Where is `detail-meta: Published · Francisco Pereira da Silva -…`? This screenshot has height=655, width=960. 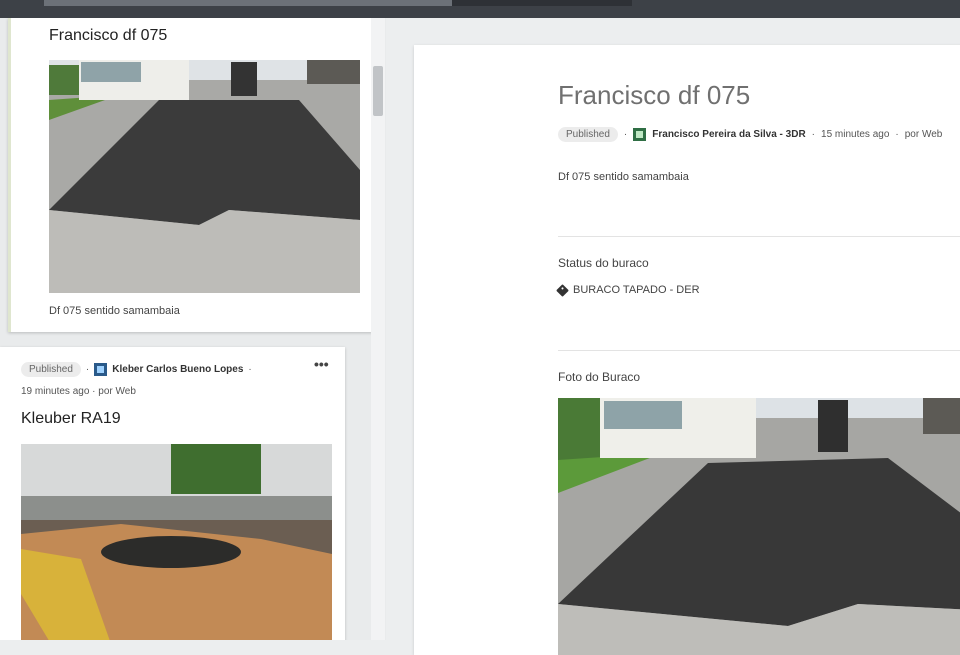
detail-meta: Published · Francisco Pereira da Silva -… is located at coordinates (750, 134).